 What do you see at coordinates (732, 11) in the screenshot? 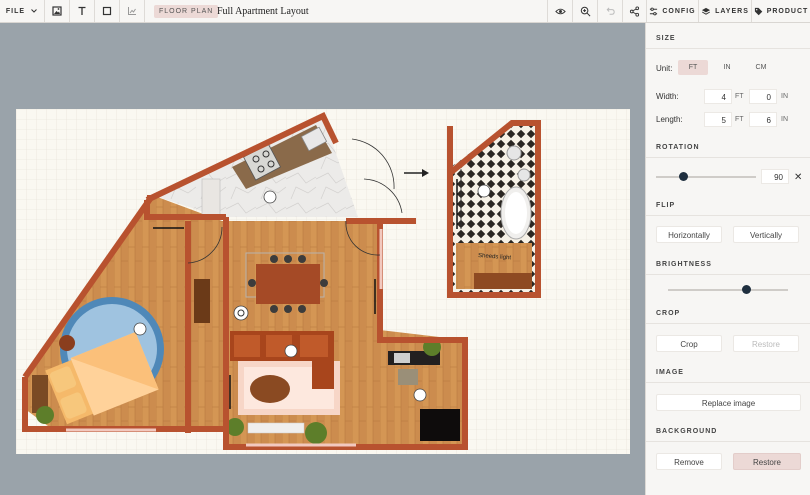
I see `tab-layers-label: LAYERS` at bounding box center [732, 11].